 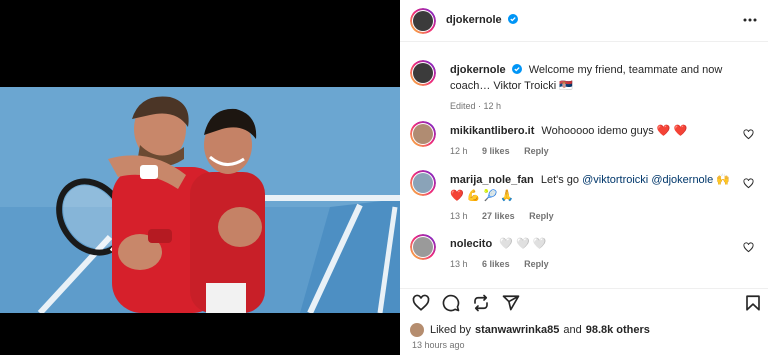 I want to click on mention-link: @djokernole, so click(x=682, y=180).